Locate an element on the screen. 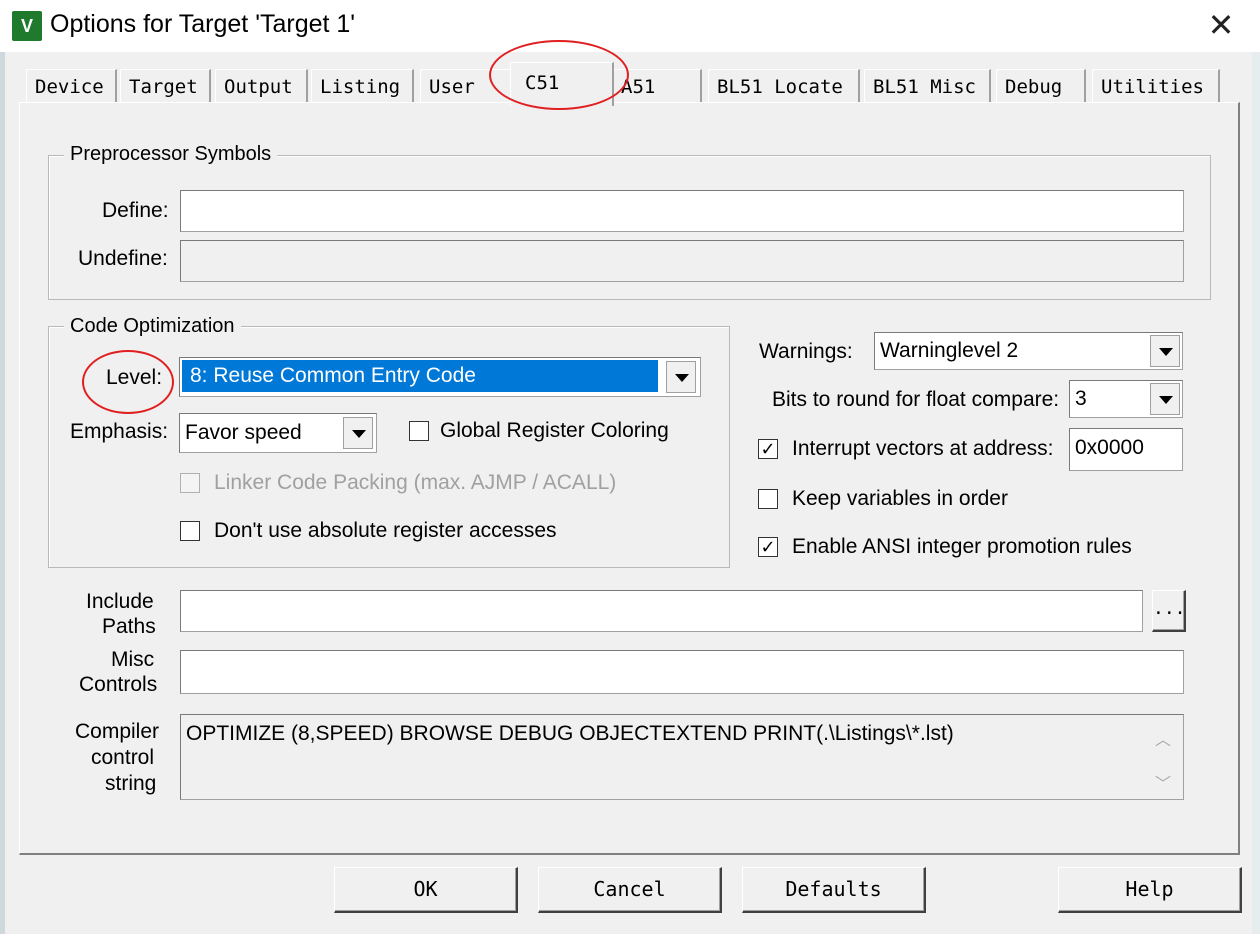  tab-bl51-misc: BL51 Misc is located at coordinates (927, 85).